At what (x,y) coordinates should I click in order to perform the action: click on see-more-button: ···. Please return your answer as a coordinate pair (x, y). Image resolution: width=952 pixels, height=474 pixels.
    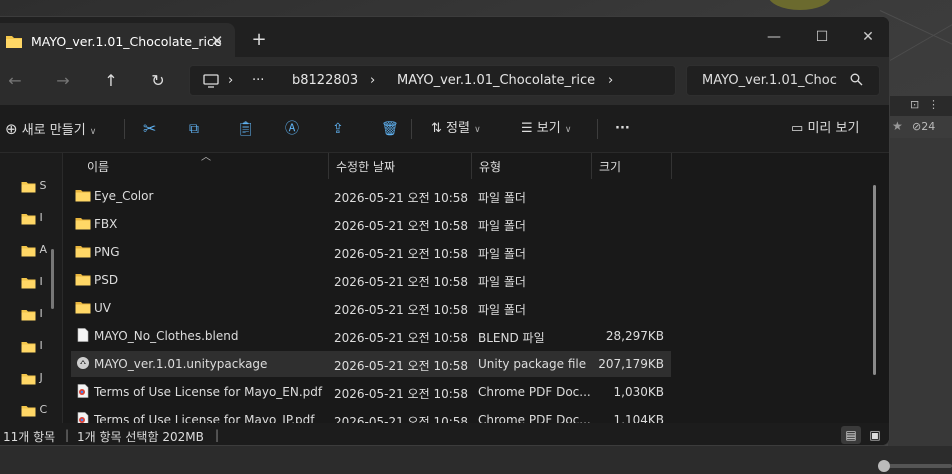
    Looking at the image, I should click on (622, 129).